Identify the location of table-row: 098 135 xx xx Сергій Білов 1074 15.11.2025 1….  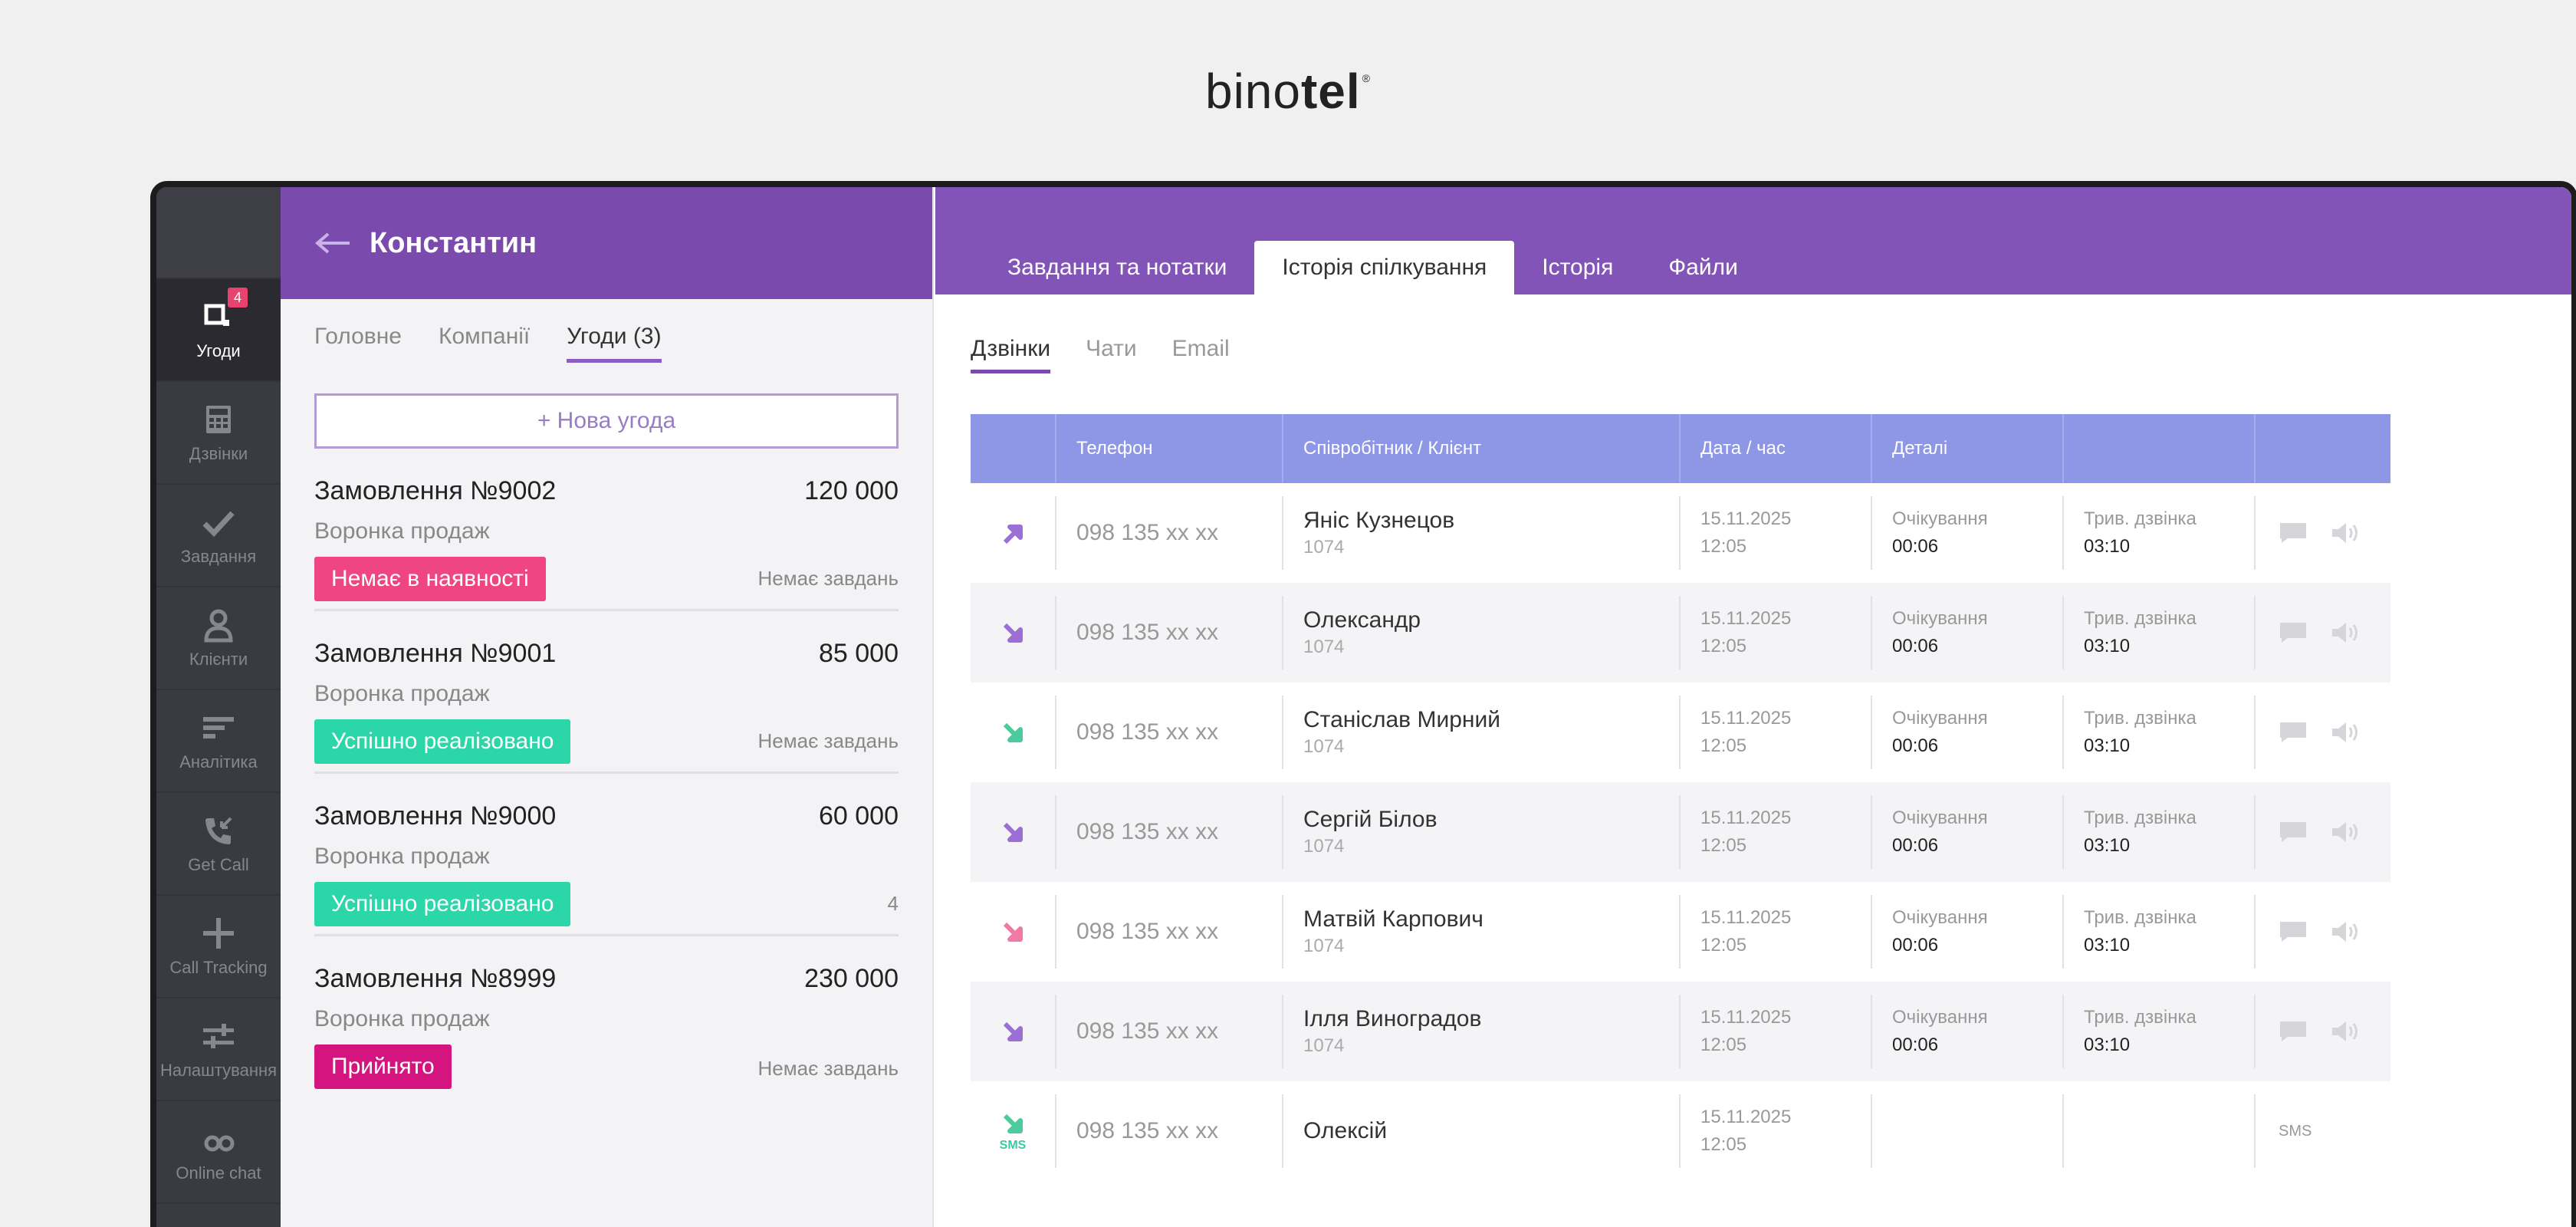
(1681, 832).